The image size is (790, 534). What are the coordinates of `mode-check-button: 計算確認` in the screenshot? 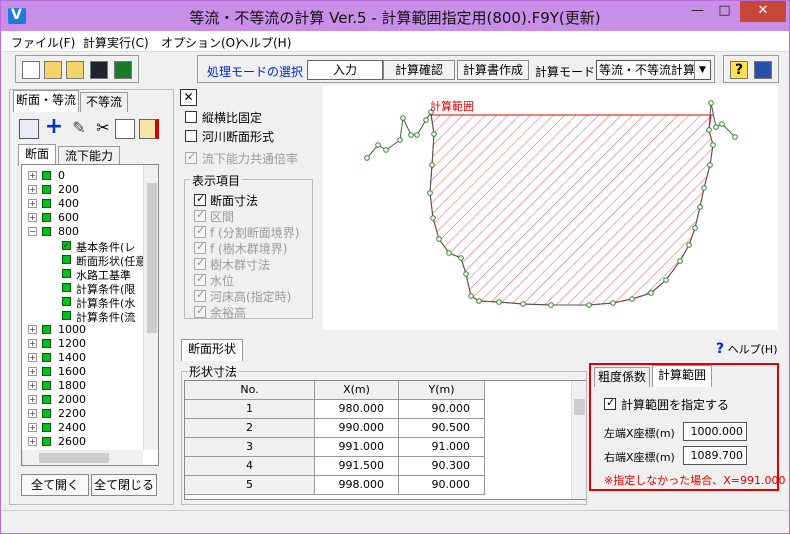 It's located at (419, 70).